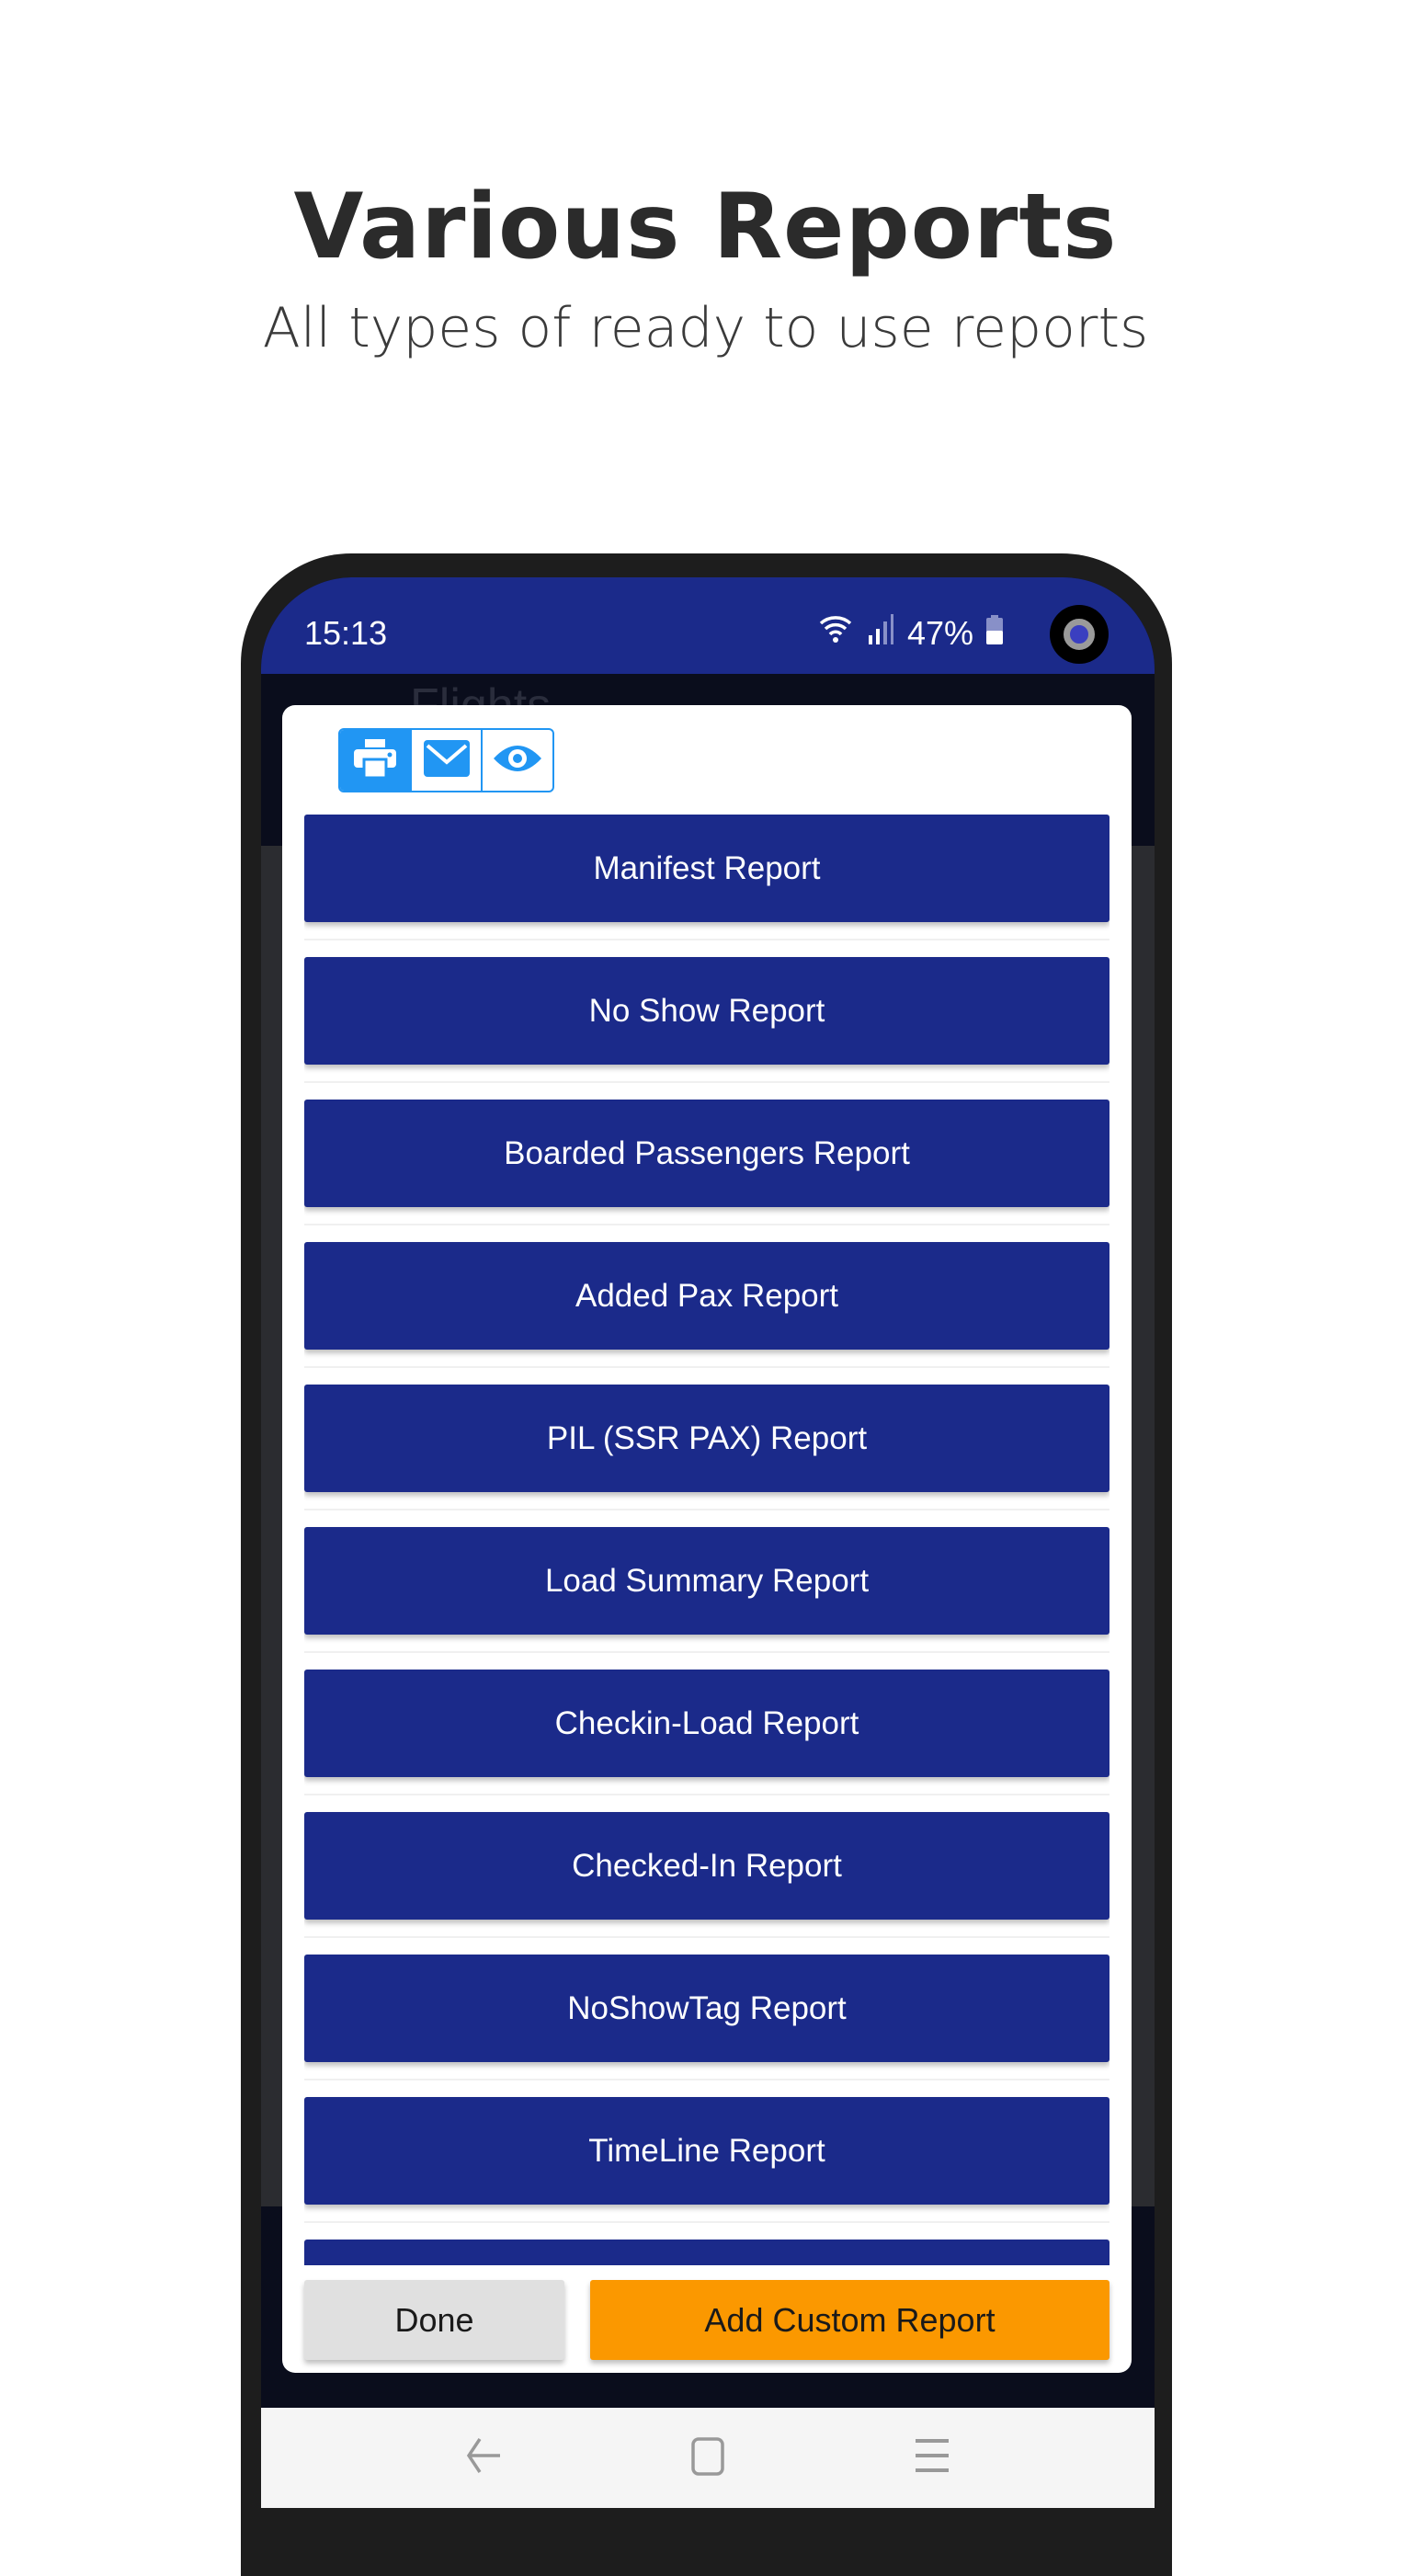 This screenshot has height=2576, width=1411. What do you see at coordinates (706, 2017) in the screenshot?
I see `report-button: NoShowTag Report` at bounding box center [706, 2017].